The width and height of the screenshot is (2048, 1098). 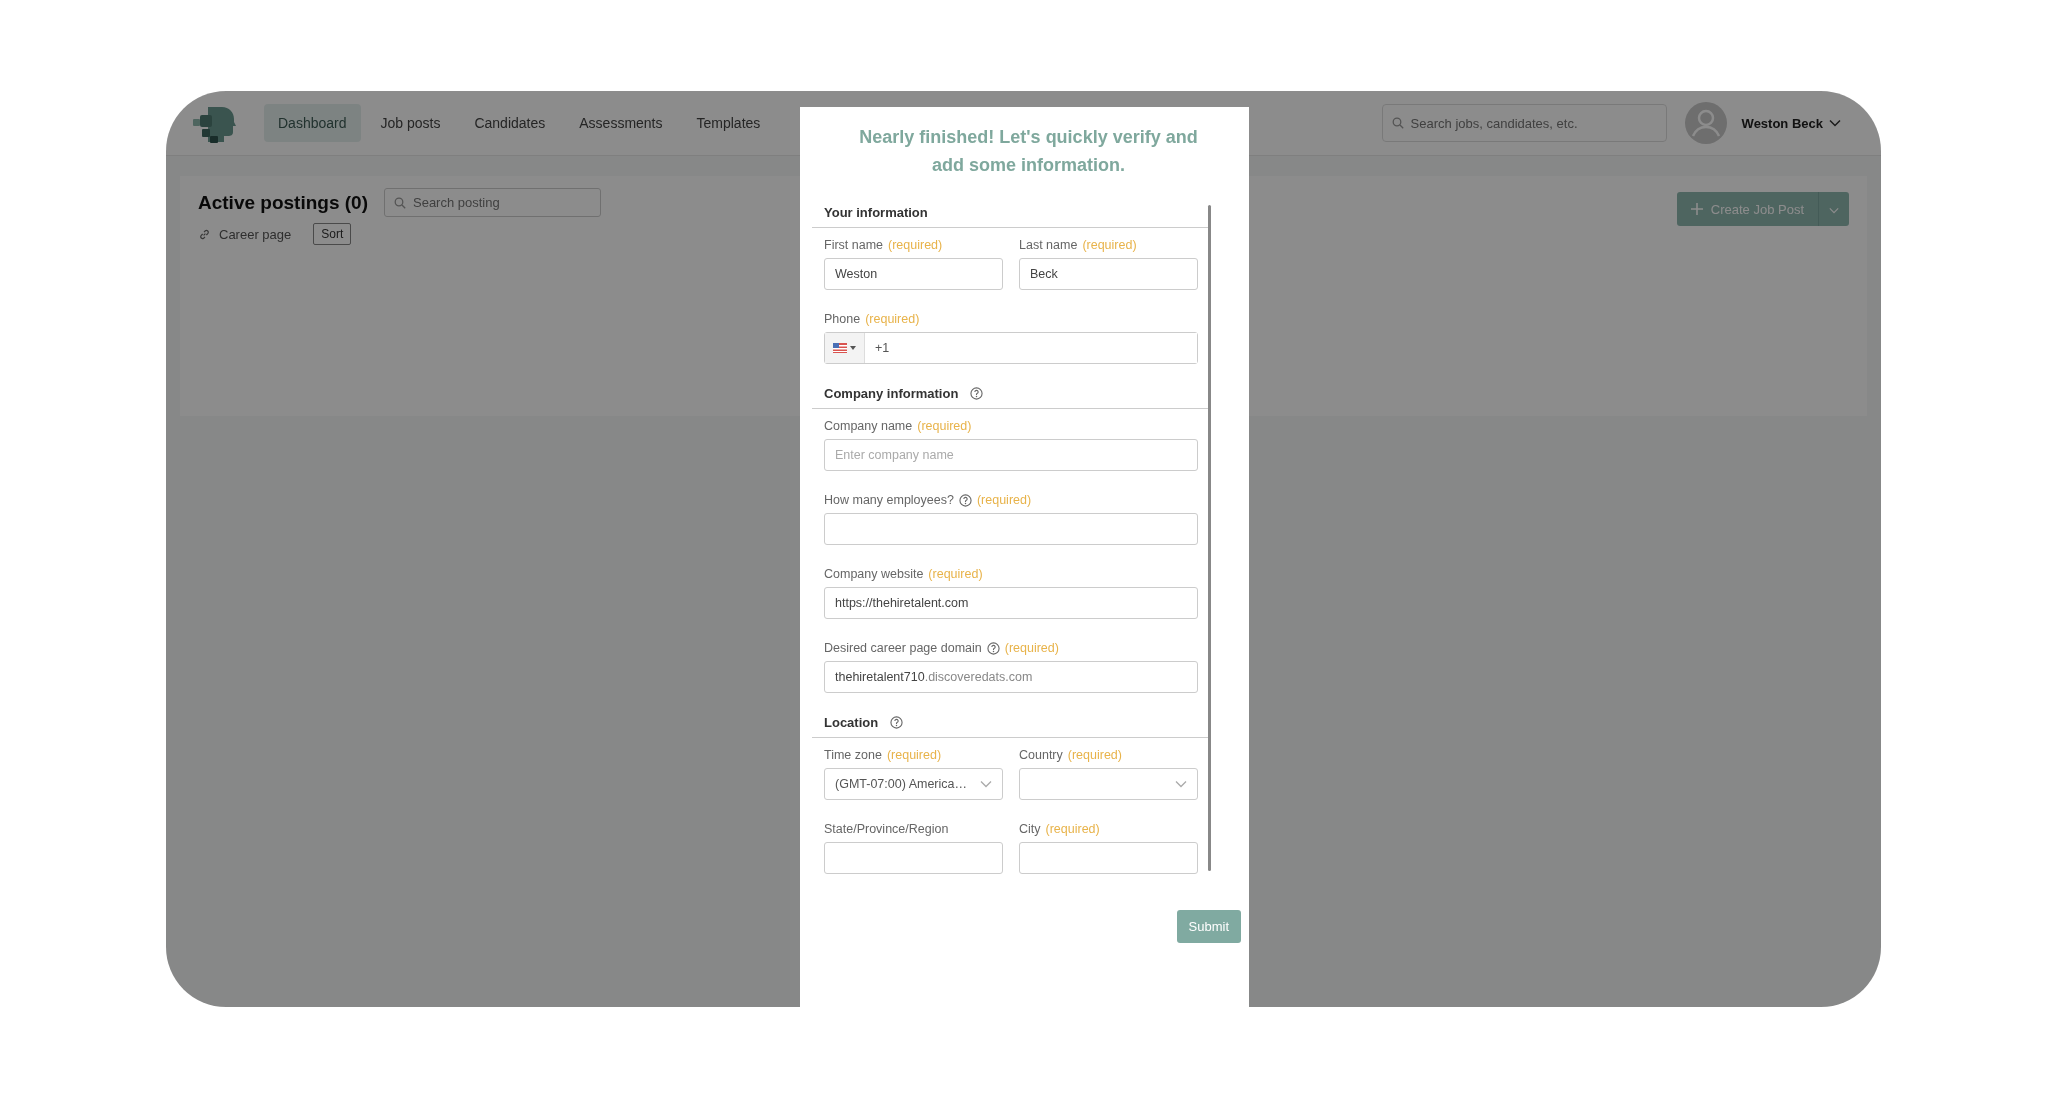 I want to click on field-label: First name, so click(x=854, y=245).